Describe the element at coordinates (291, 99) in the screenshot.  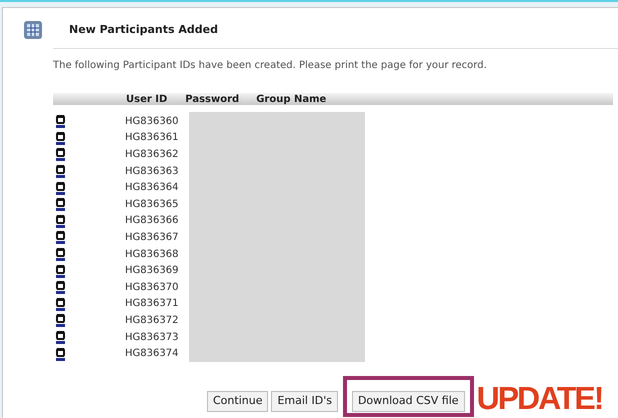
I see `column-header: Group Name` at that location.